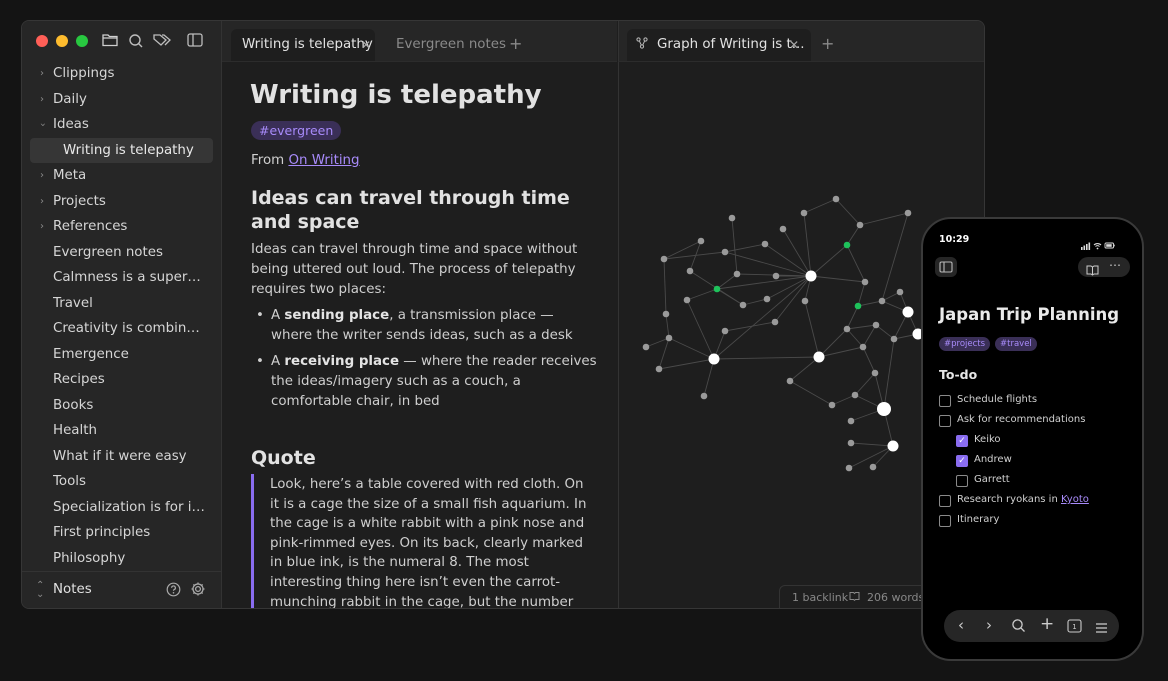 This screenshot has width=1168, height=681. I want to click on back-arrow-icon: ‹, so click(961, 625).